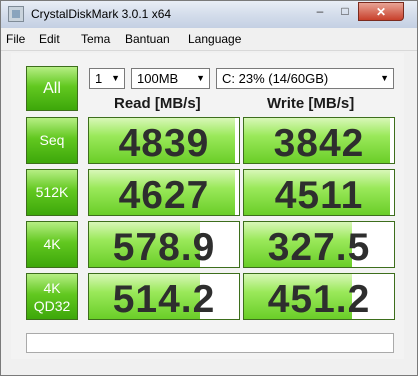 Image resolution: width=418 pixels, height=376 pixels. What do you see at coordinates (15, 39) in the screenshot?
I see `menu-file: File` at bounding box center [15, 39].